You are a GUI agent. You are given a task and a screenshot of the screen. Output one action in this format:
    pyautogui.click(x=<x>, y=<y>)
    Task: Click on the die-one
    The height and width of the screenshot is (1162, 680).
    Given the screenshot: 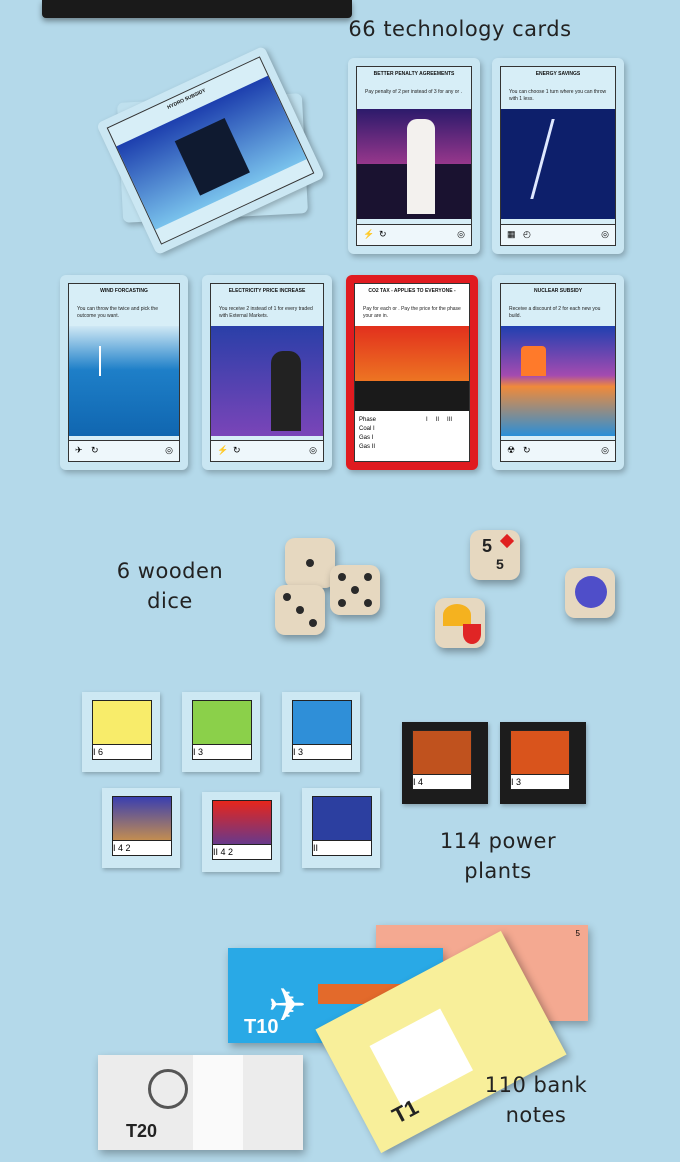 What is the action you would take?
    pyautogui.click(x=310, y=563)
    